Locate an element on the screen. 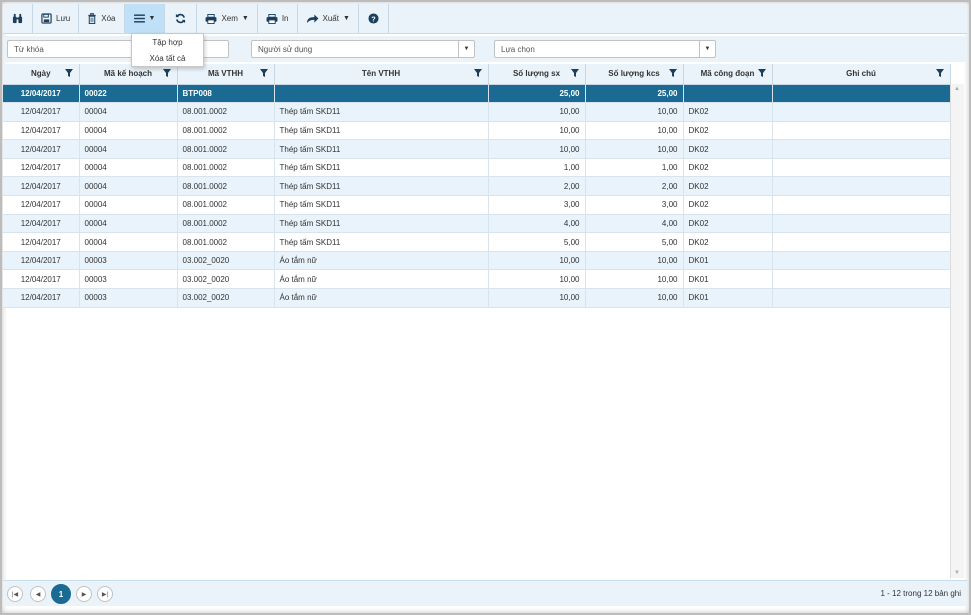  table-row: 12/04/2017 00022 BTP008 25,00 25,00 is located at coordinates (477, 94).